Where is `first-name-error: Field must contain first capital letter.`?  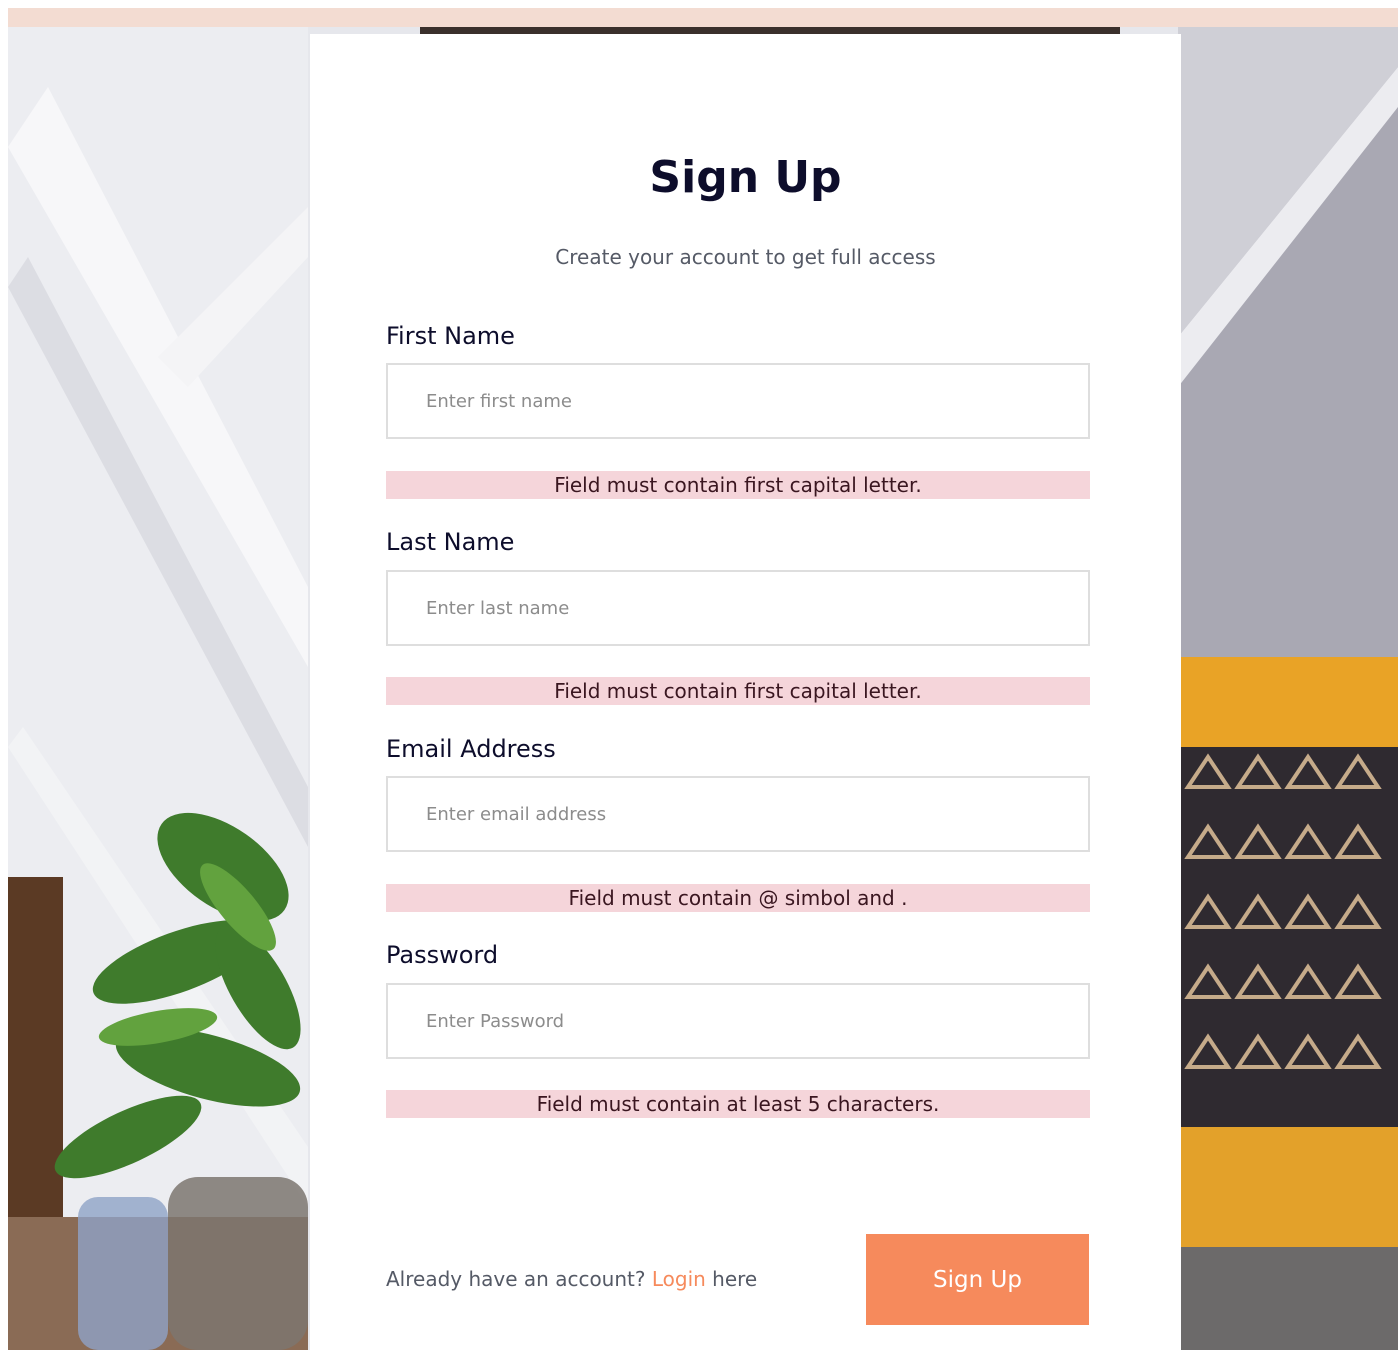
first-name-error: Field must contain first capital letter. is located at coordinates (738, 485).